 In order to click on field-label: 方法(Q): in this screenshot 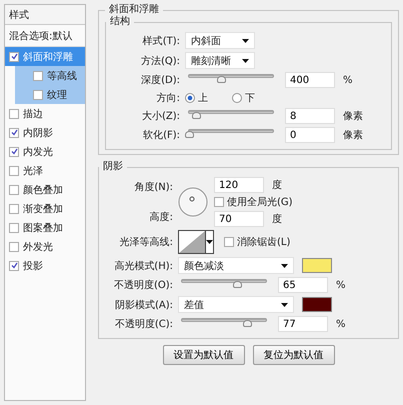, I will do `click(160, 61)`.